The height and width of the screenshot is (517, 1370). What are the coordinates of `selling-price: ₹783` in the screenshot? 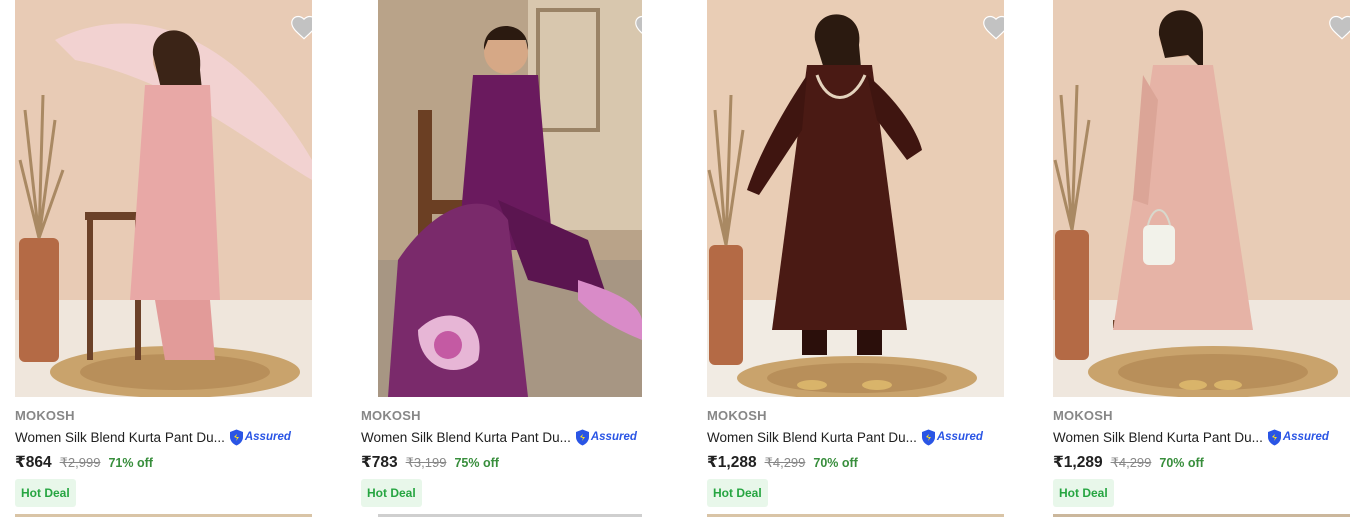 It's located at (379, 462).